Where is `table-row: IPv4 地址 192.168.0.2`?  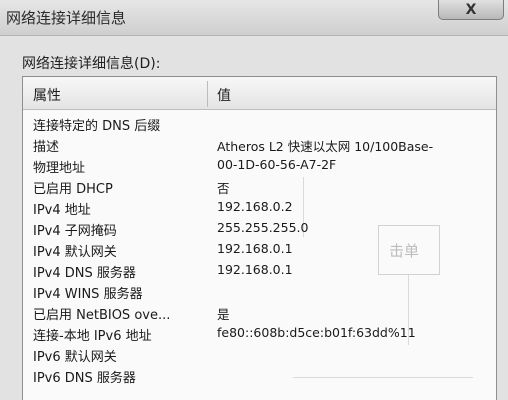
table-row: IPv4 地址 192.168.0.2 is located at coordinates (259, 207).